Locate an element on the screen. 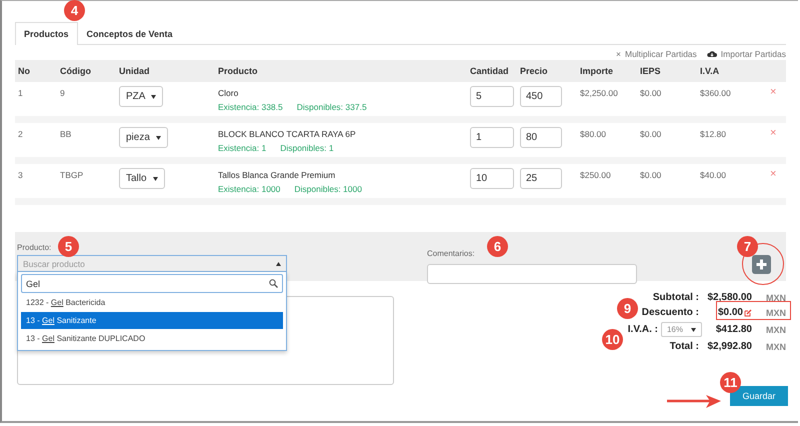  table-cell-text: 3 is located at coordinates (21, 175).